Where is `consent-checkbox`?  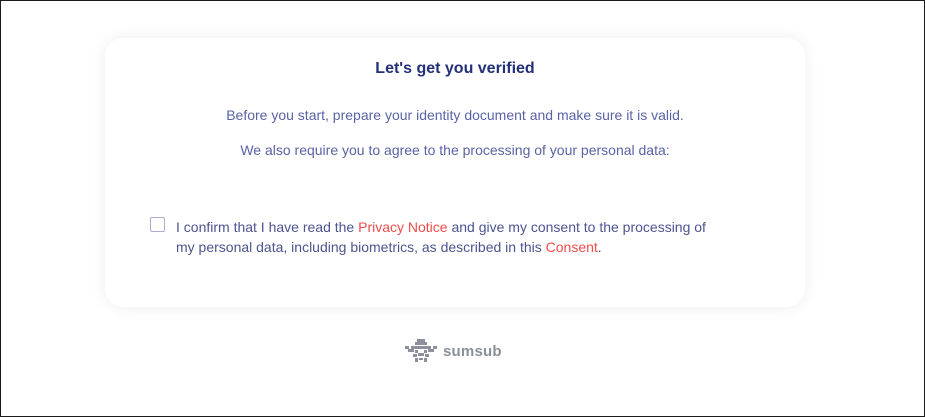
consent-checkbox is located at coordinates (157, 224).